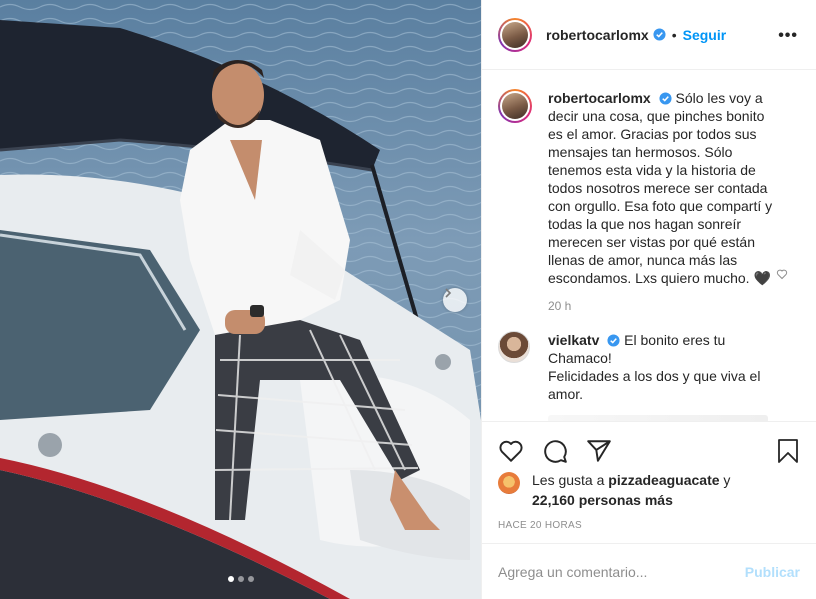  What do you see at coordinates (515, 106) in the screenshot?
I see `caption-author-avatar` at bounding box center [515, 106].